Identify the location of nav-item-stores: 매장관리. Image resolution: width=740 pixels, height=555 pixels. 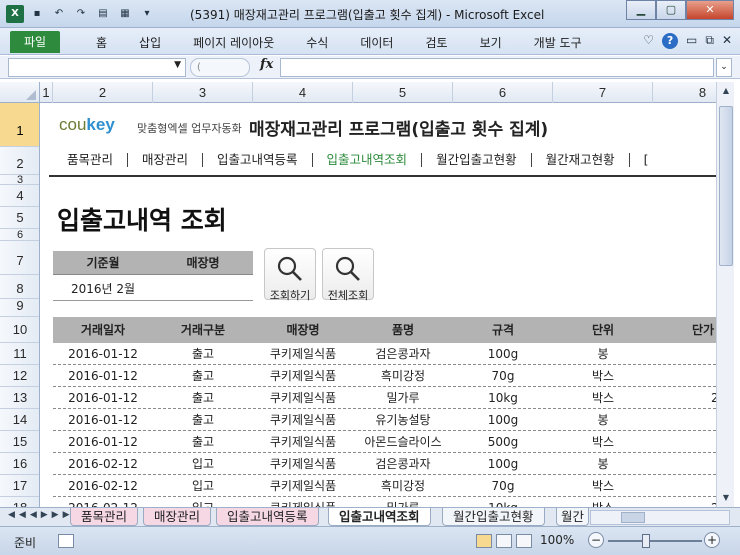
(166, 160).